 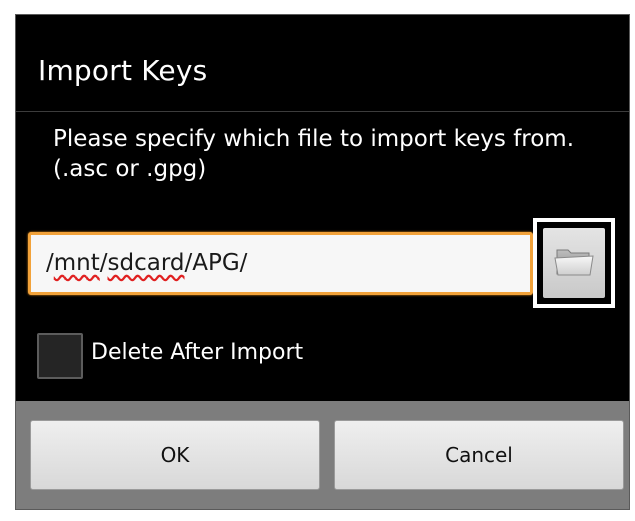 I want to click on title-divider, so click(x=322, y=111).